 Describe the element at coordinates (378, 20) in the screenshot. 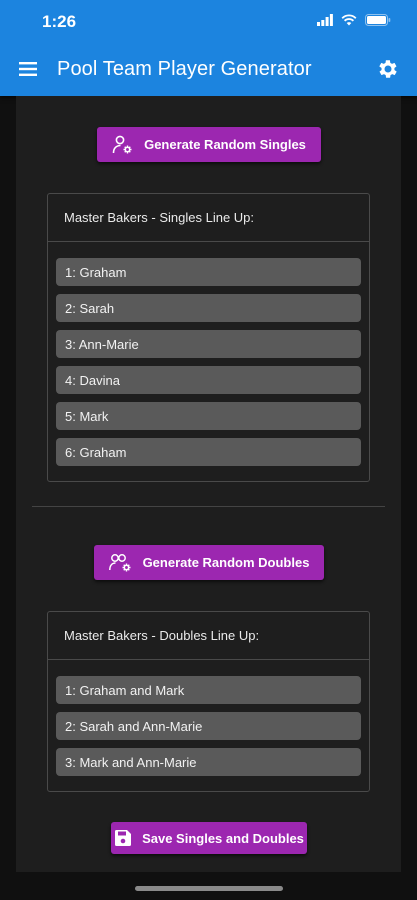

I see `battery-icon` at that location.